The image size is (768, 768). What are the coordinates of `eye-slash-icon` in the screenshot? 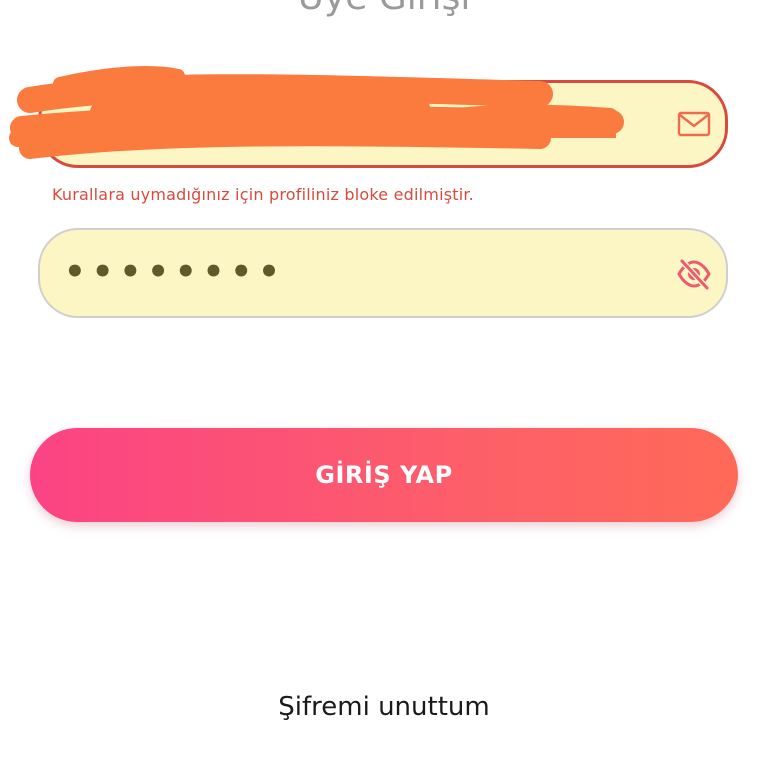 It's located at (694, 274).